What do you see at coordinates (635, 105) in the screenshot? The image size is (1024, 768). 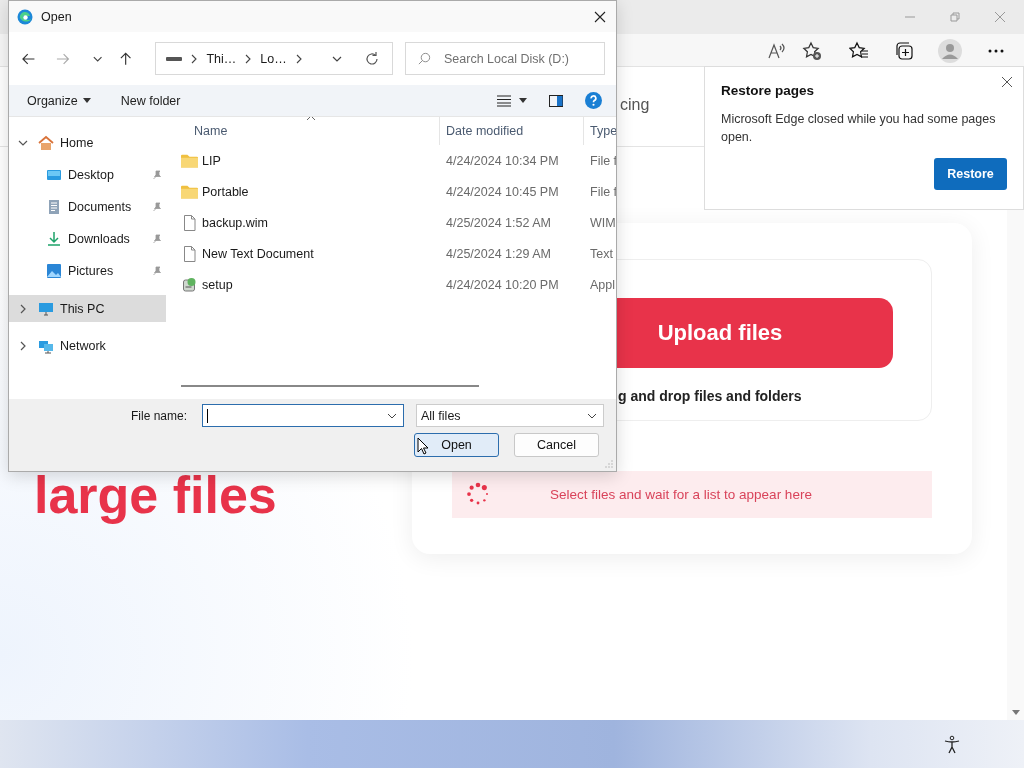 I see `nav-link: cing` at bounding box center [635, 105].